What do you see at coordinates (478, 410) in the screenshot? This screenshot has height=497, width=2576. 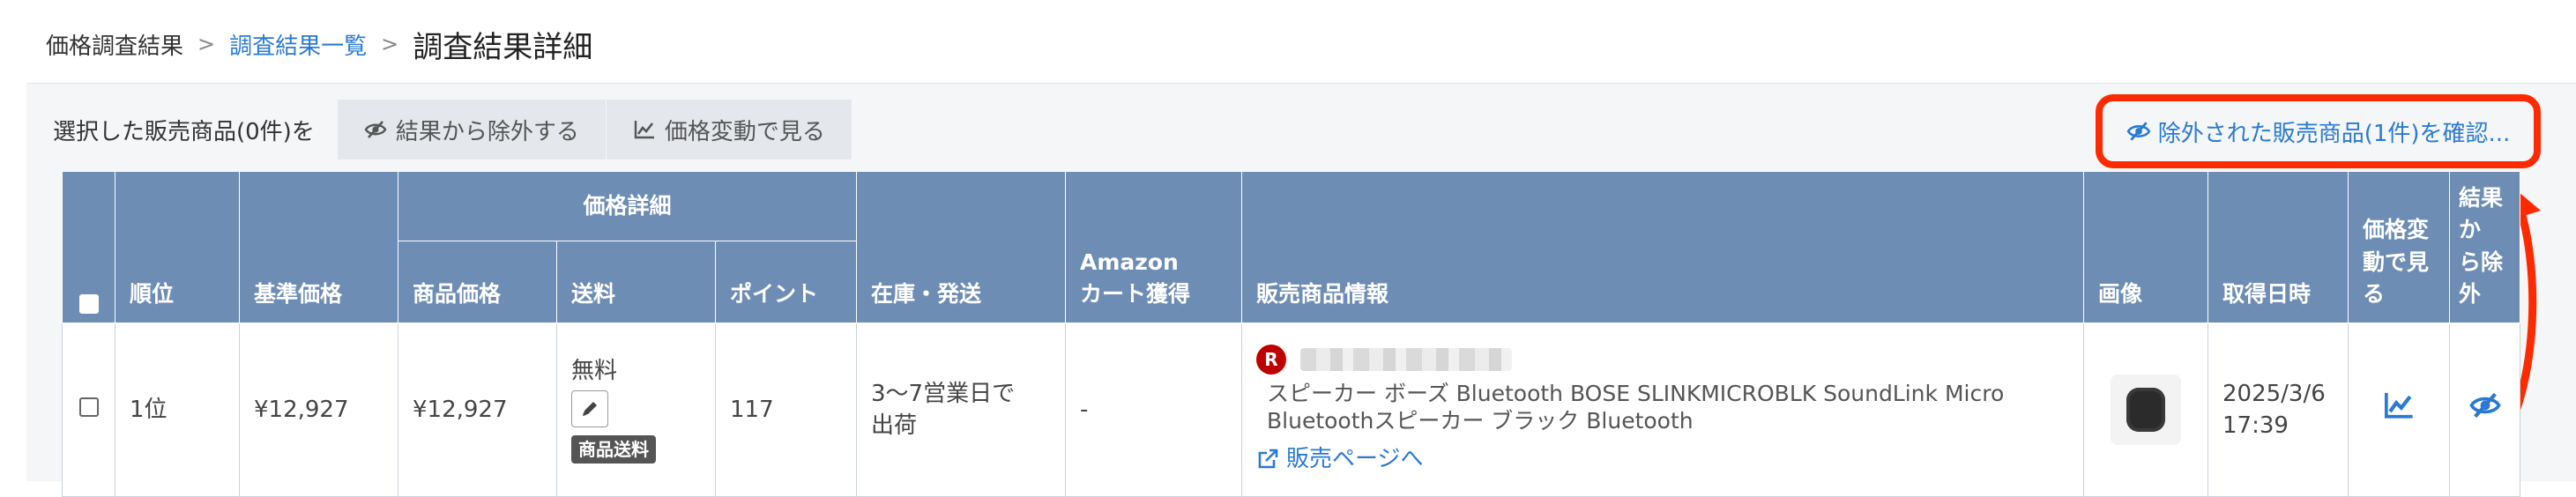 I see `item-price-cell: ¥12,927` at bounding box center [478, 410].